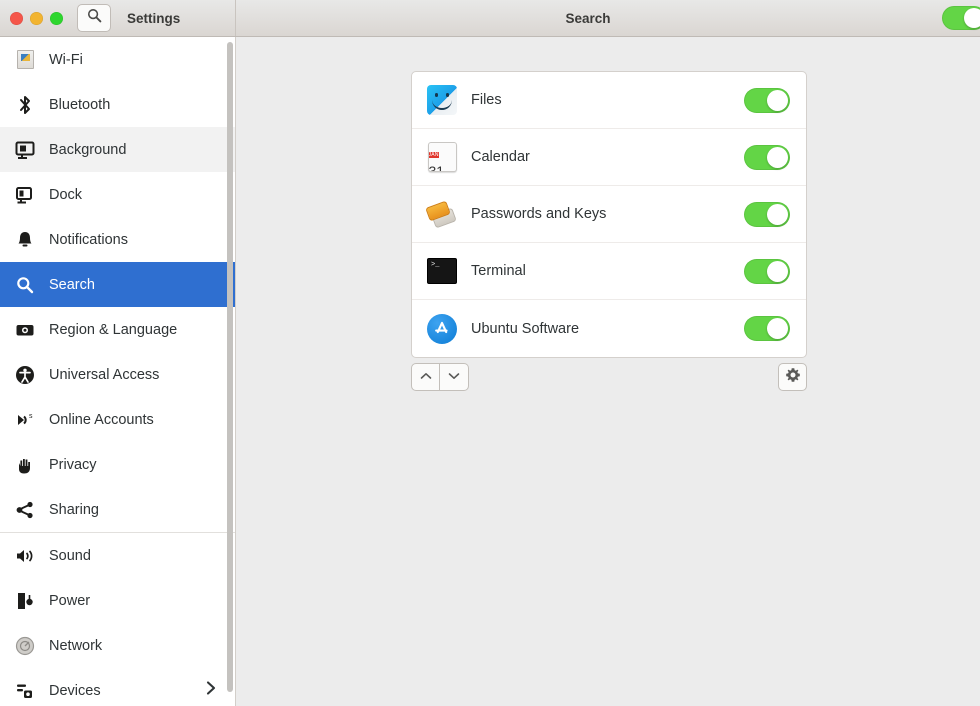 The width and height of the screenshot is (980, 706). I want to click on dock-icon, so click(25, 195).